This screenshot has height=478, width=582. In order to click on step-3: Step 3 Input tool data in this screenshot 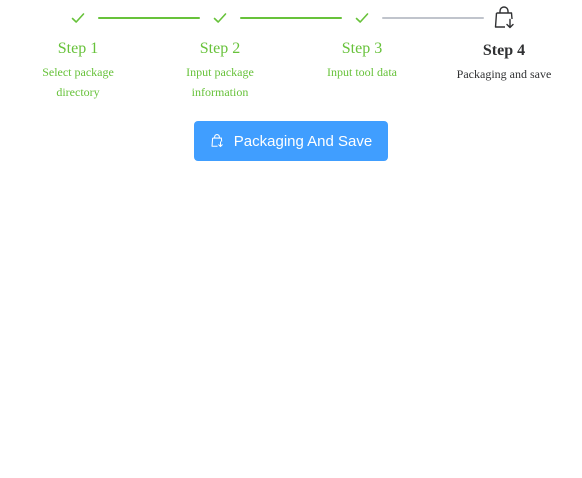, I will do `click(362, 41)`.